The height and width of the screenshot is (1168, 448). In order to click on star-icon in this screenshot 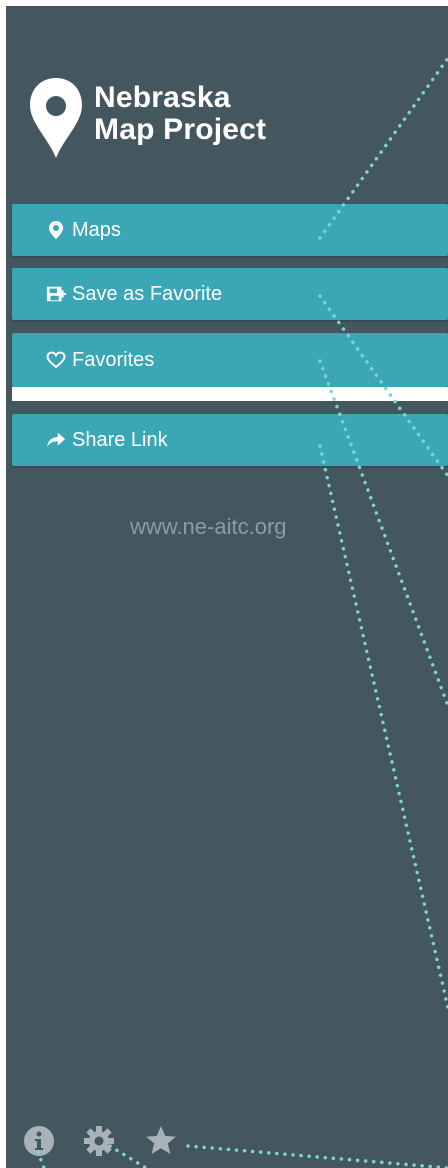, I will do `click(161, 1141)`.